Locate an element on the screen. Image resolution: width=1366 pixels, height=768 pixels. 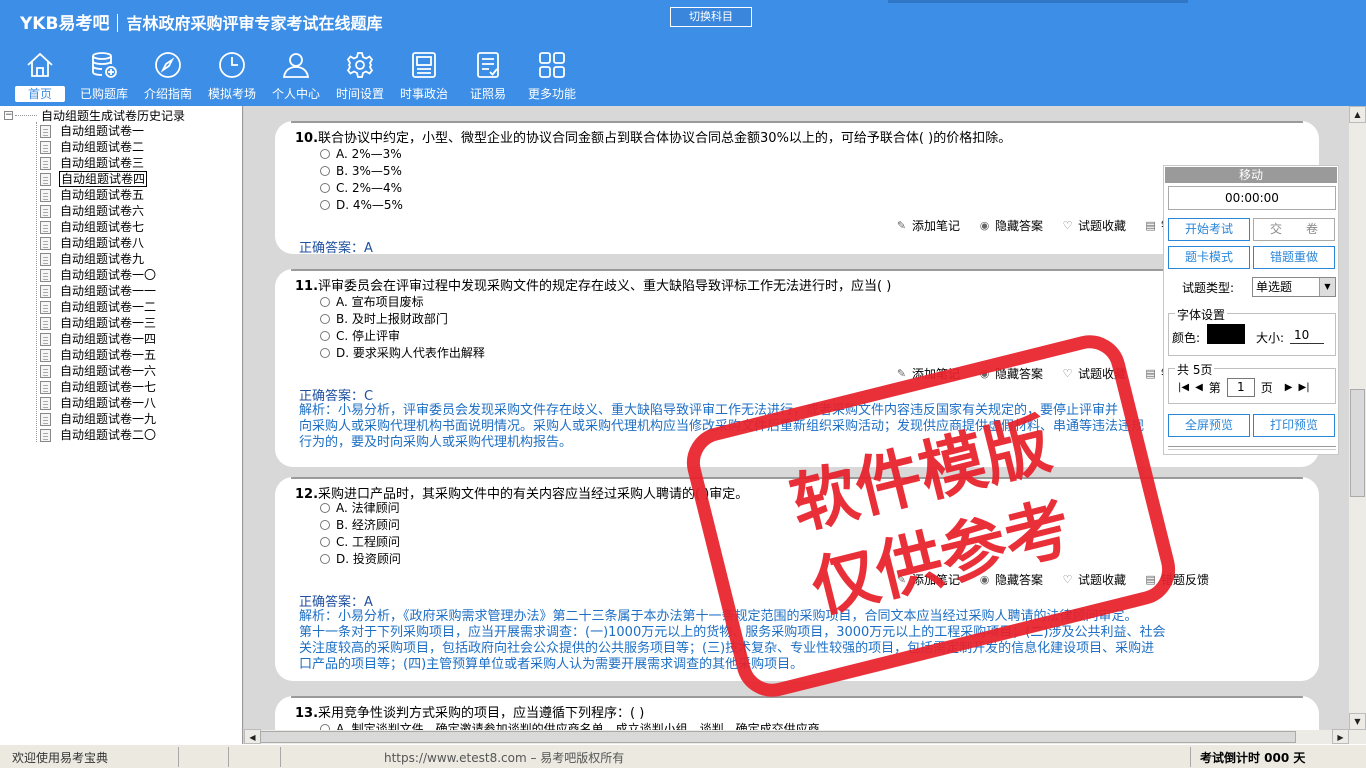
tree-item: 自动组题试卷一〇 is located at coordinates (98, 275).